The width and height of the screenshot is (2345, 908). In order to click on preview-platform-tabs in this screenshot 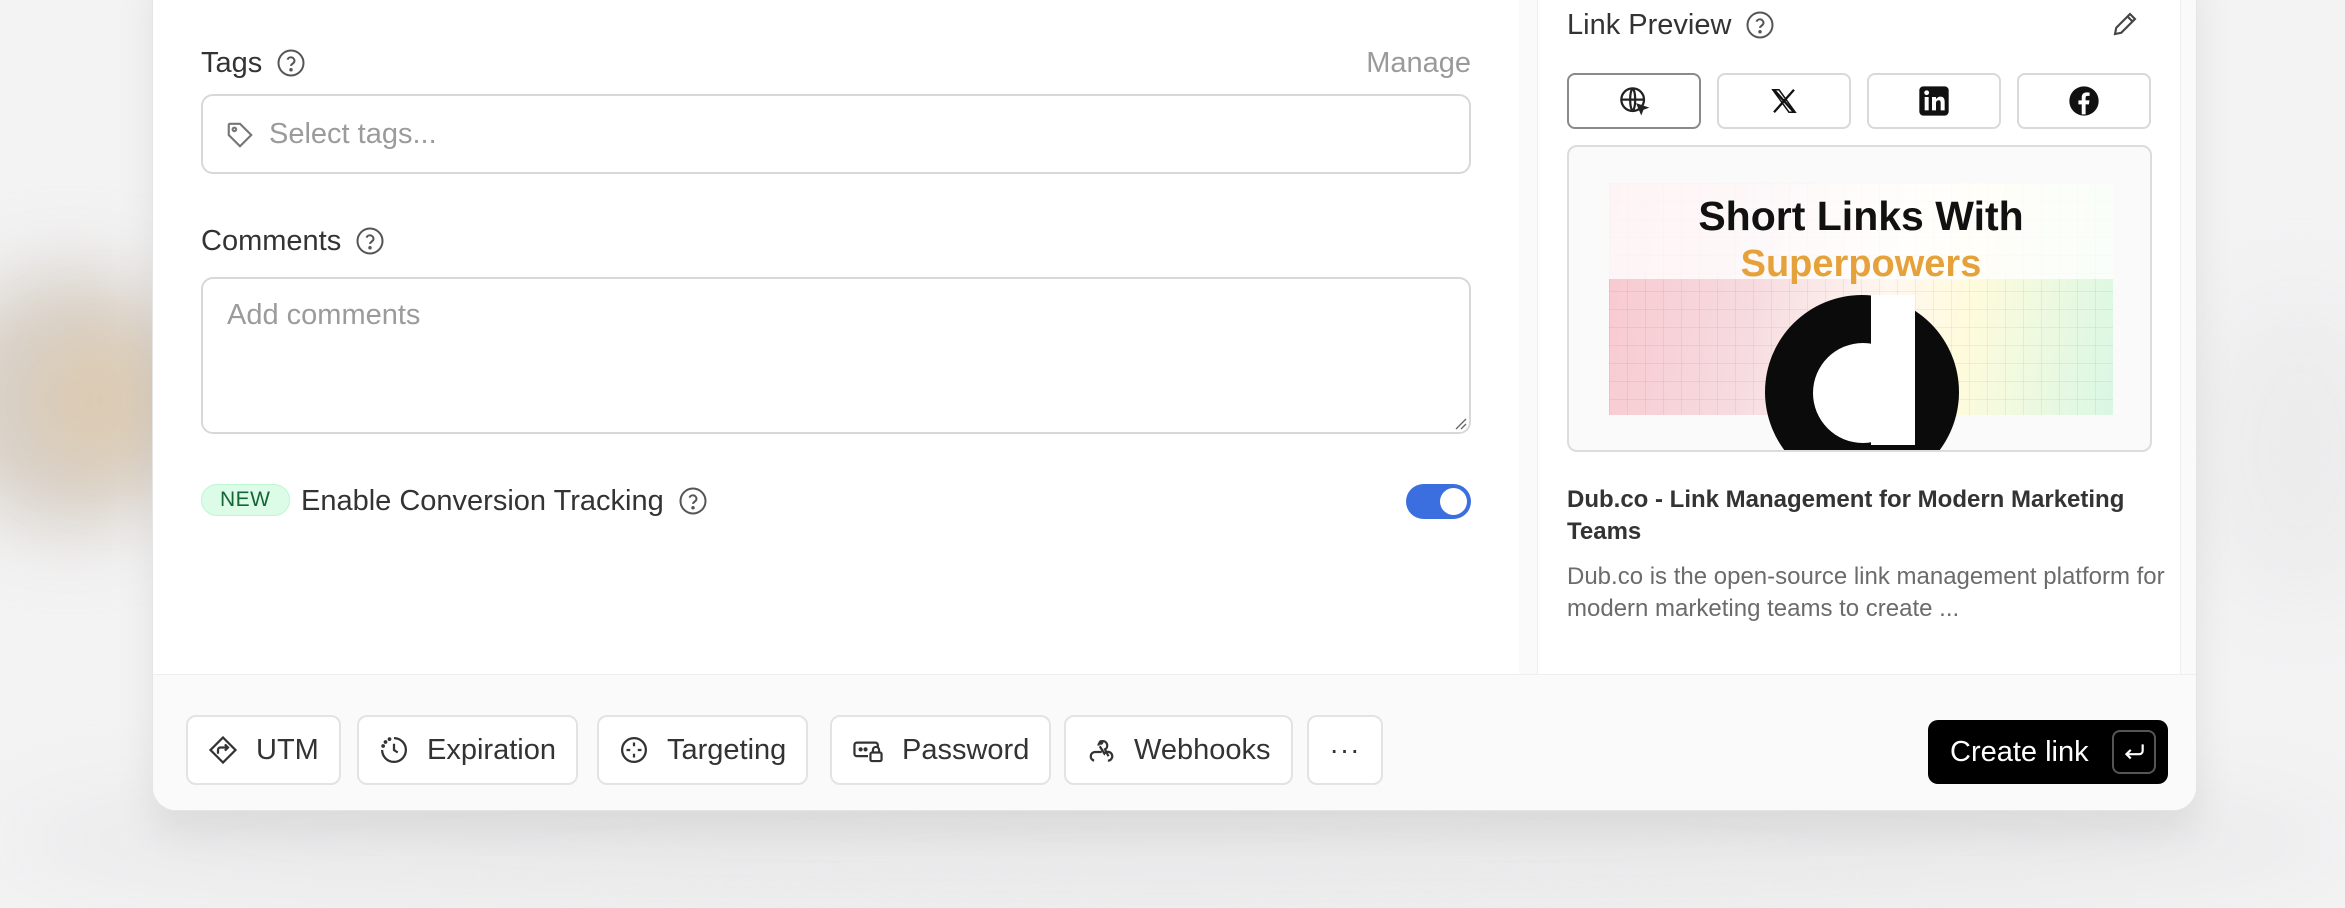, I will do `click(1859, 101)`.